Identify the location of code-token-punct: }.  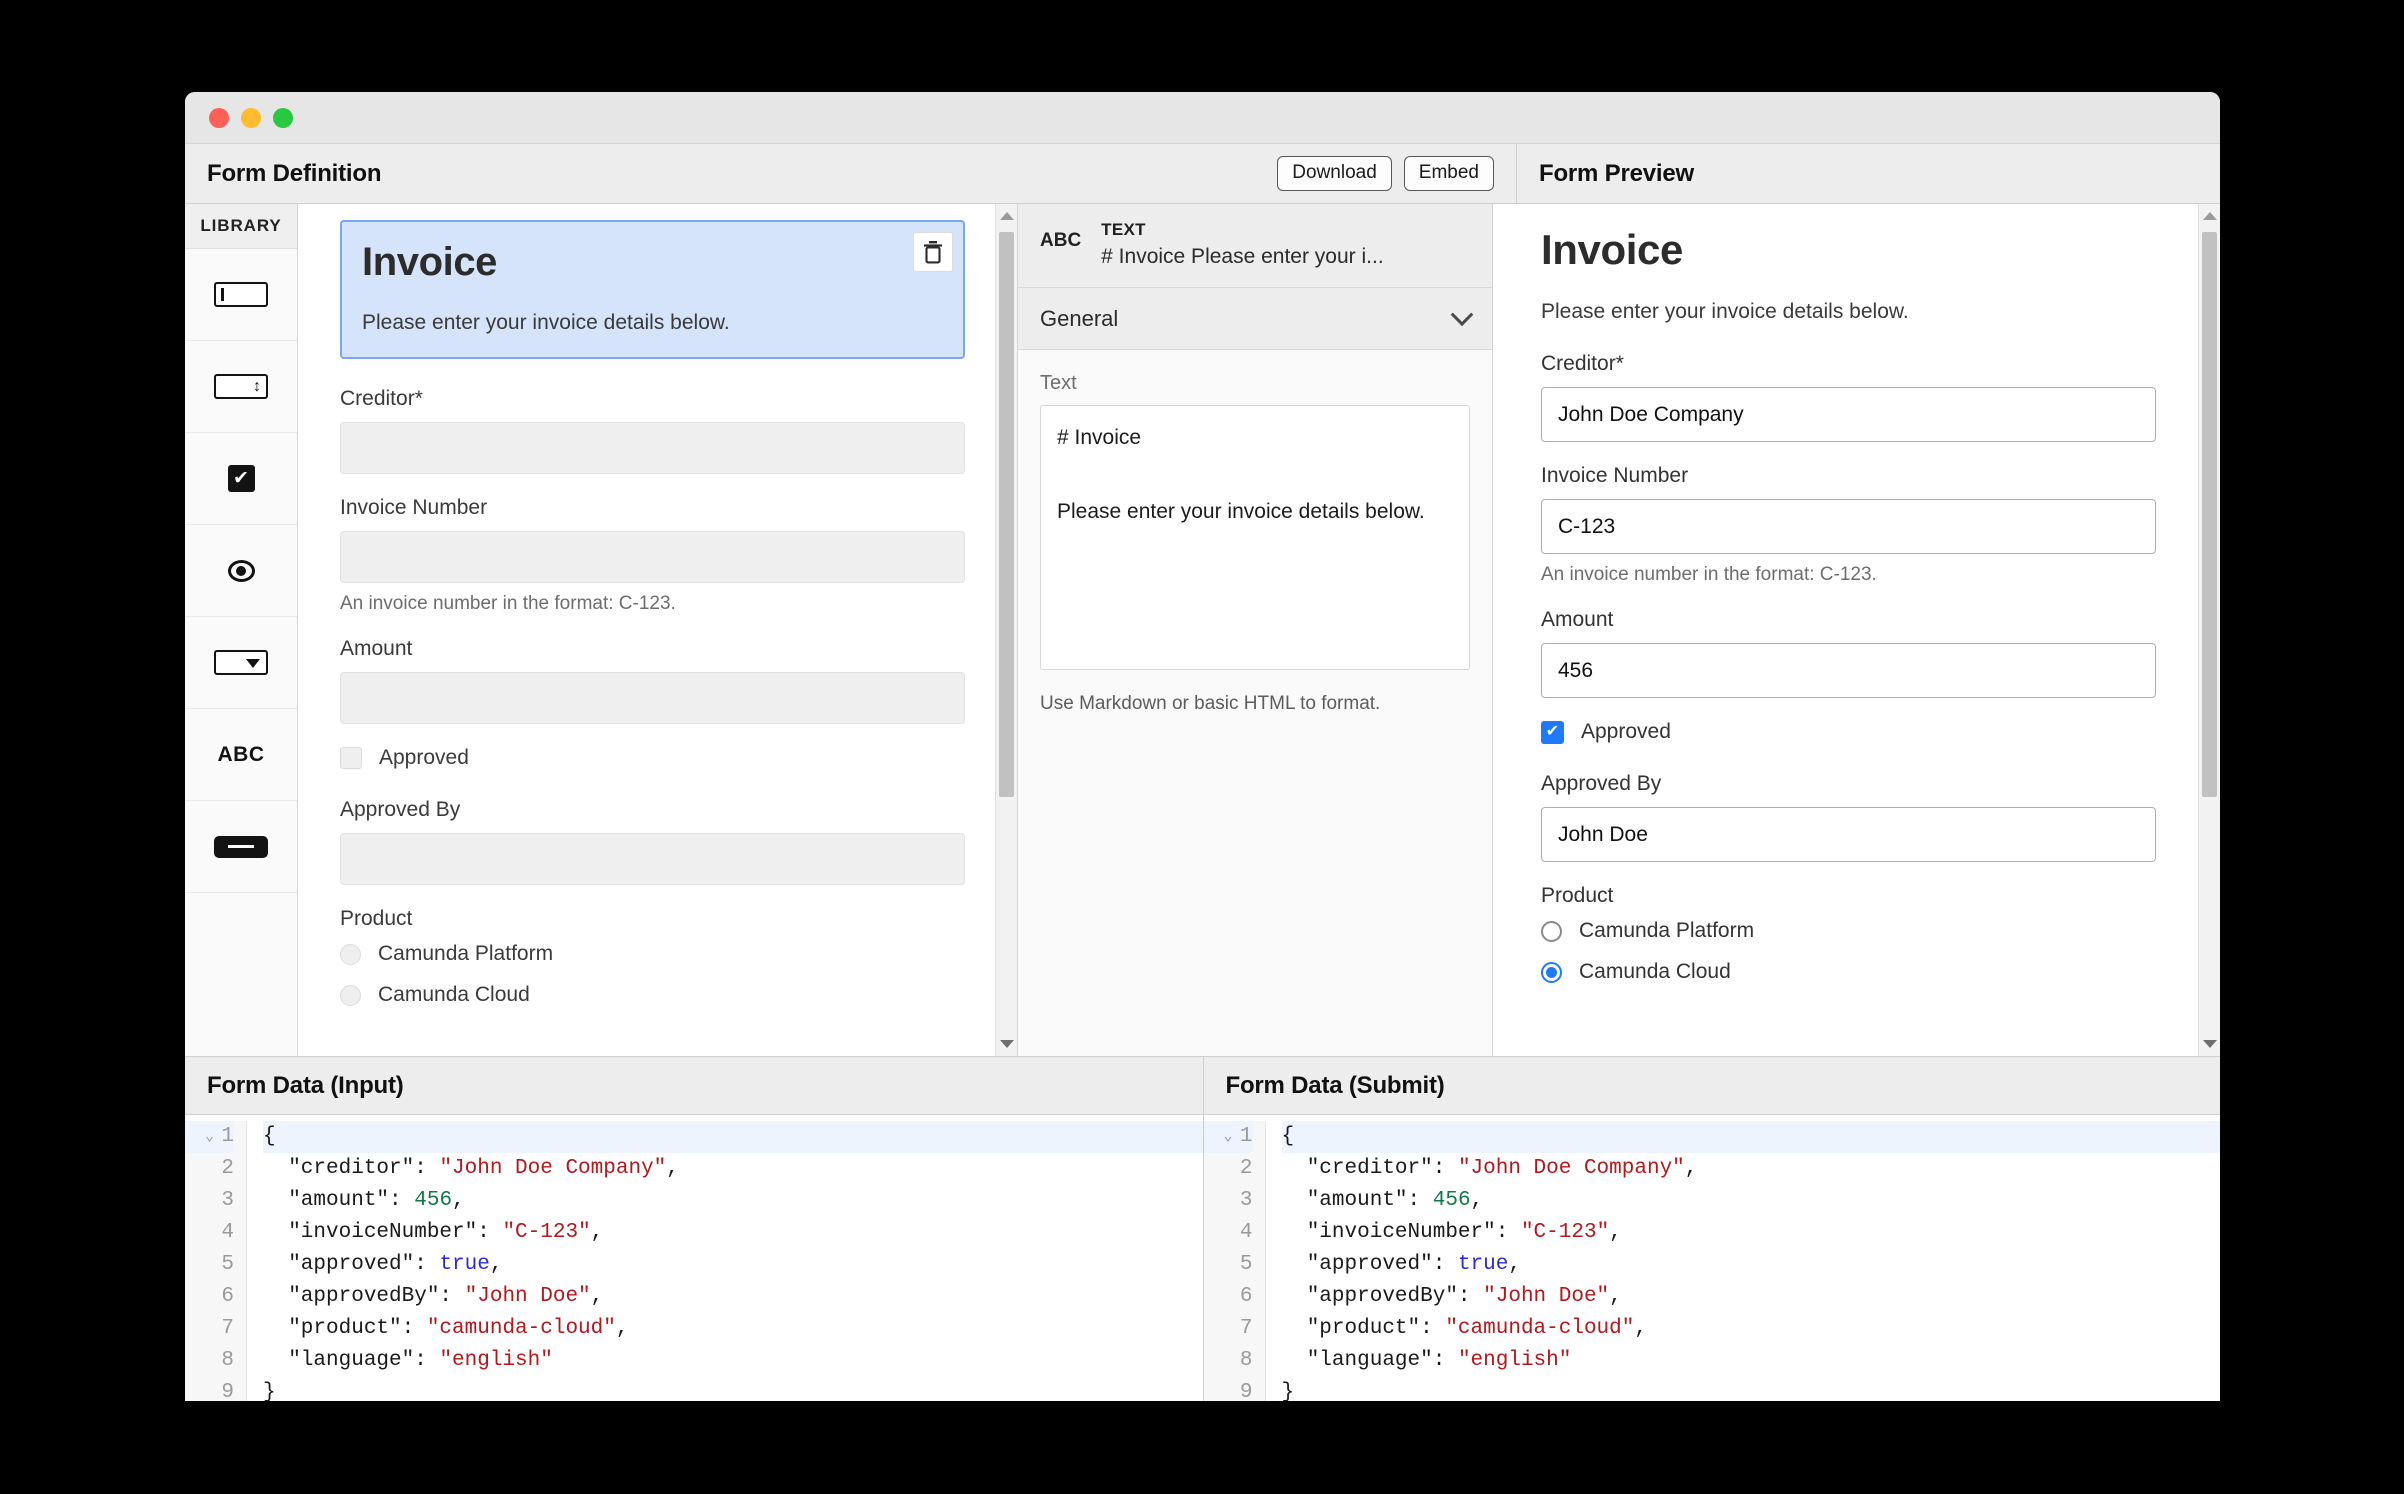
(269, 1391).